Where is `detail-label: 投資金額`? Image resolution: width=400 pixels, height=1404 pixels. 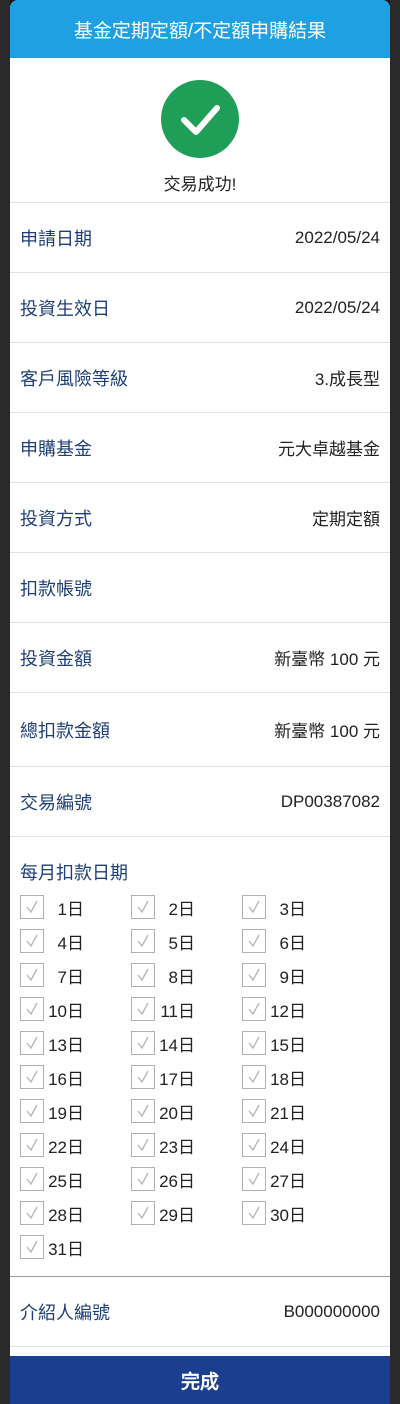 detail-label: 投資金額 is located at coordinates (56, 658).